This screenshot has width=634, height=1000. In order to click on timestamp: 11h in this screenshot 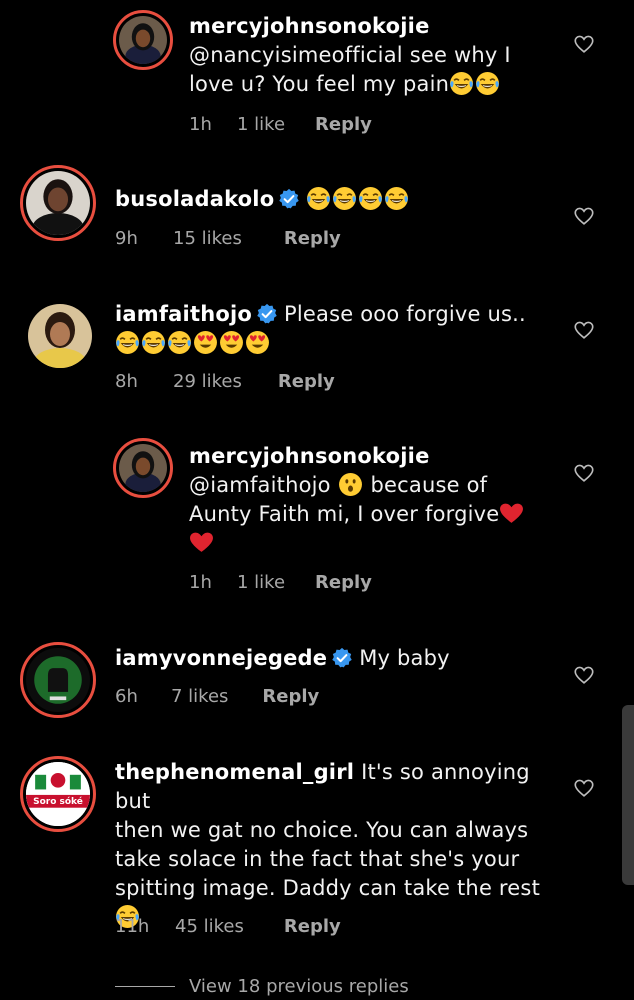, I will do `click(132, 926)`.